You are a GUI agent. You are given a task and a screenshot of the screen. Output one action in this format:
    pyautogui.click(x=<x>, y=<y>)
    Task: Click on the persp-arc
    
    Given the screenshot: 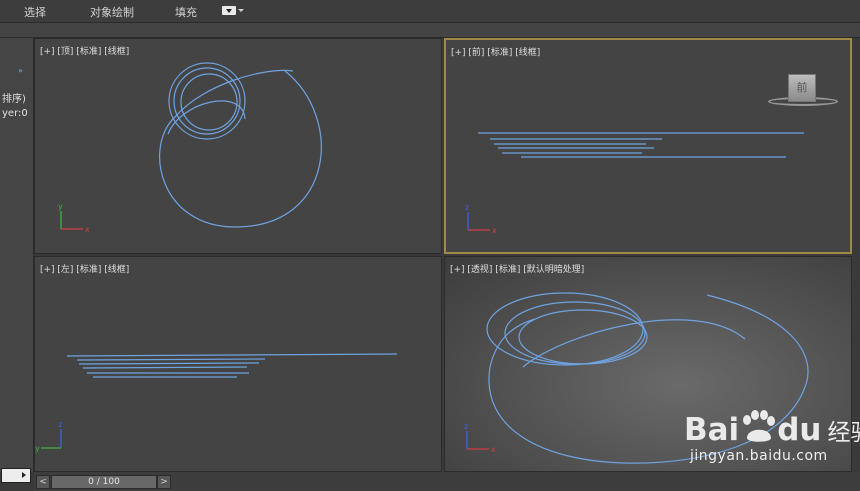 What is the action you would take?
    pyautogui.click(x=634, y=343)
    